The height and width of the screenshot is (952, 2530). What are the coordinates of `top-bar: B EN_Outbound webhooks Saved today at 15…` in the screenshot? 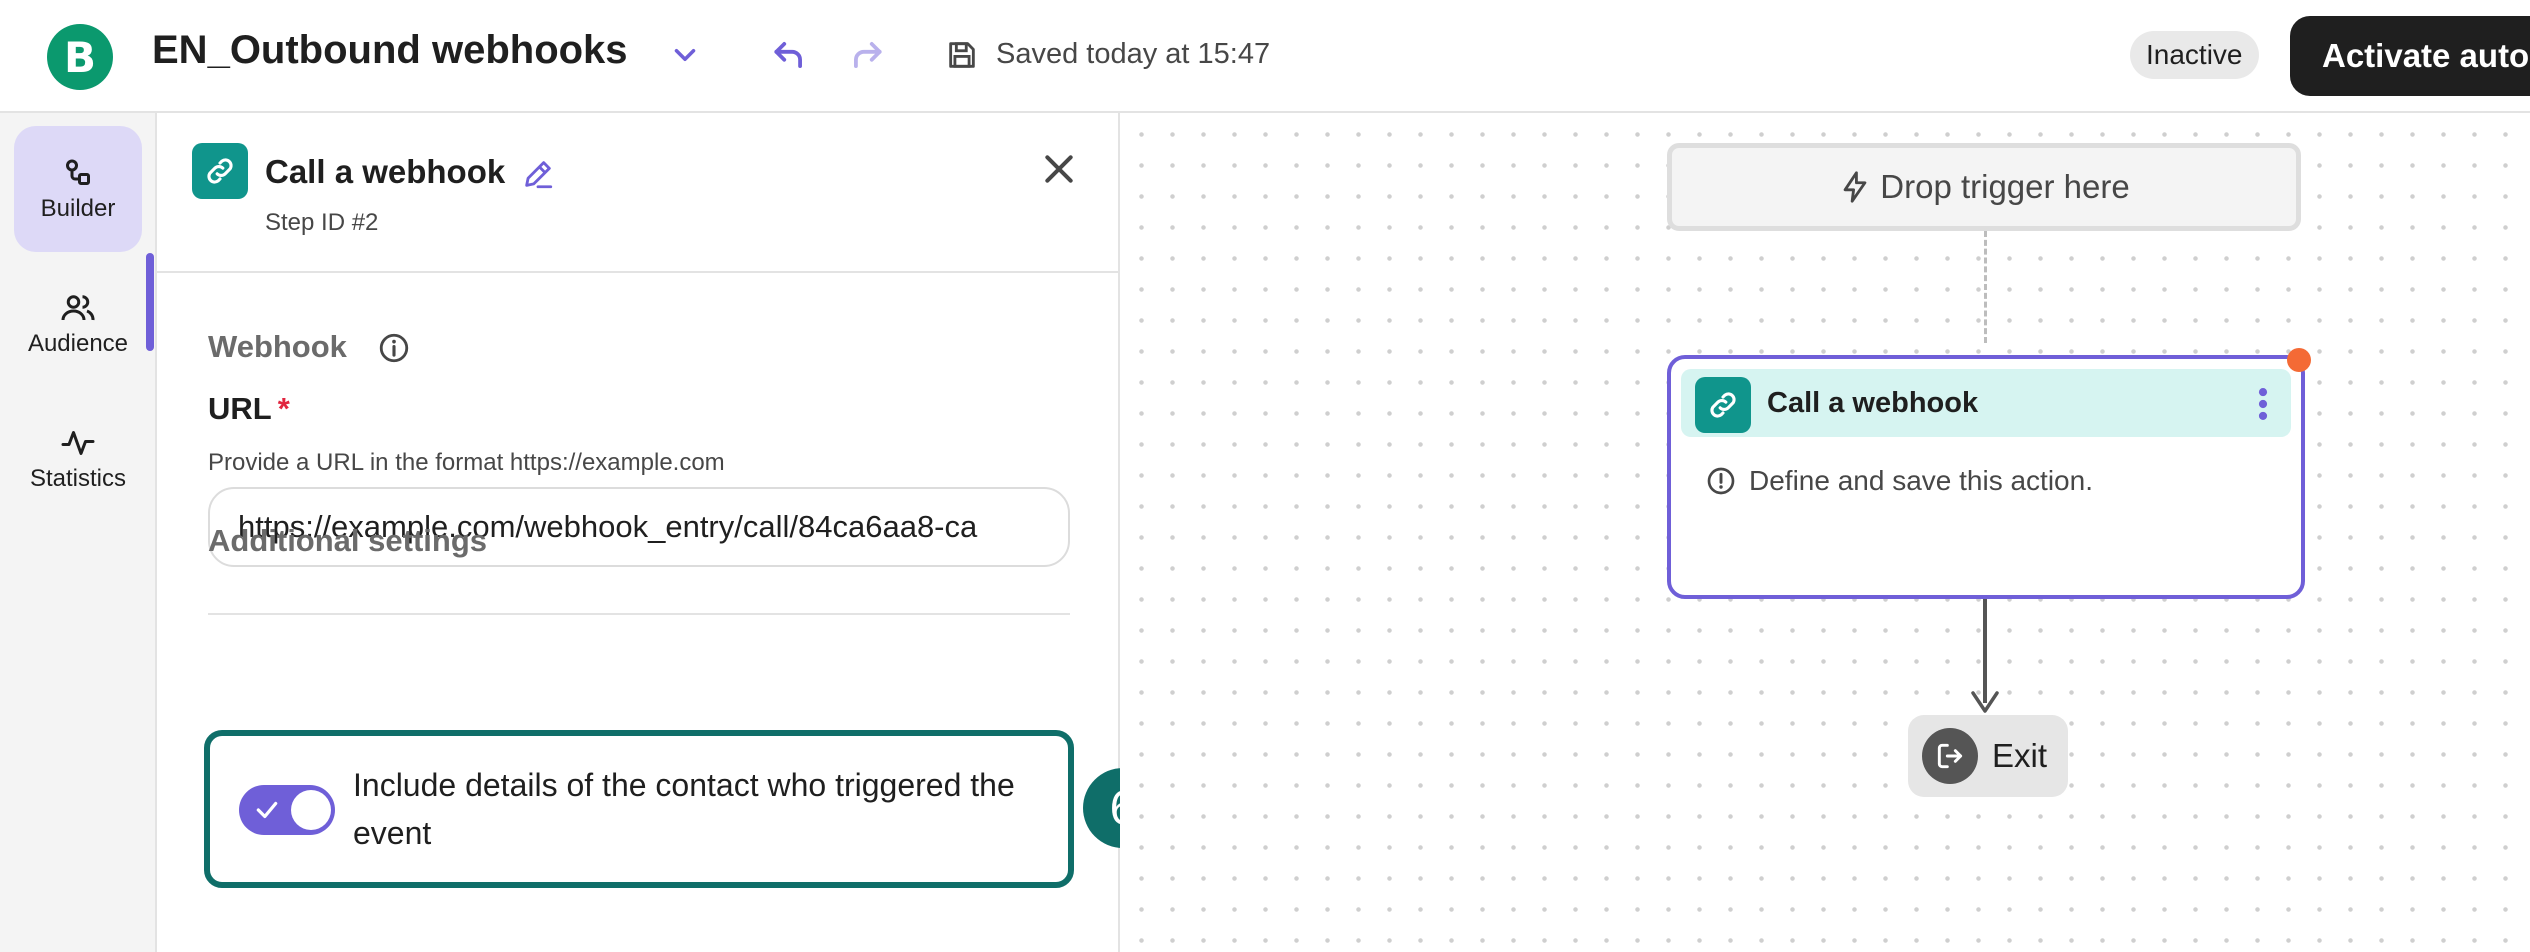 It's located at (1265, 56).